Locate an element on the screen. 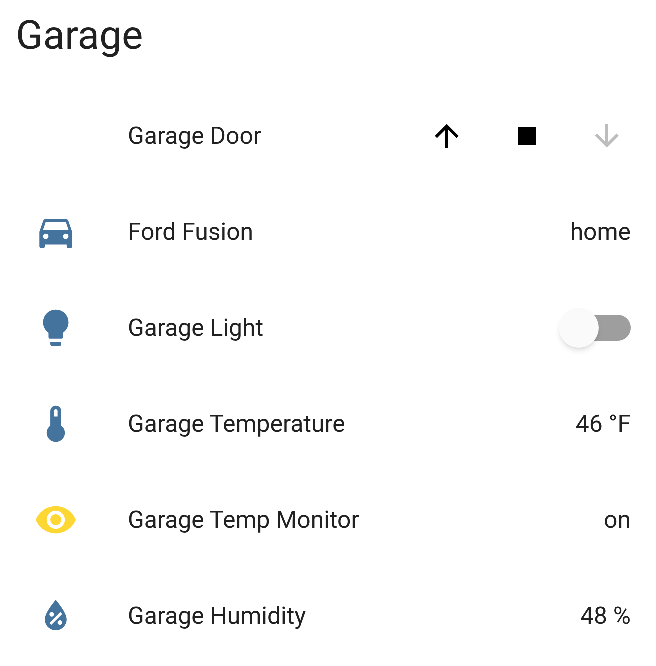 This screenshot has height=666, width=656. toggle-switch is located at coordinates (595, 328).